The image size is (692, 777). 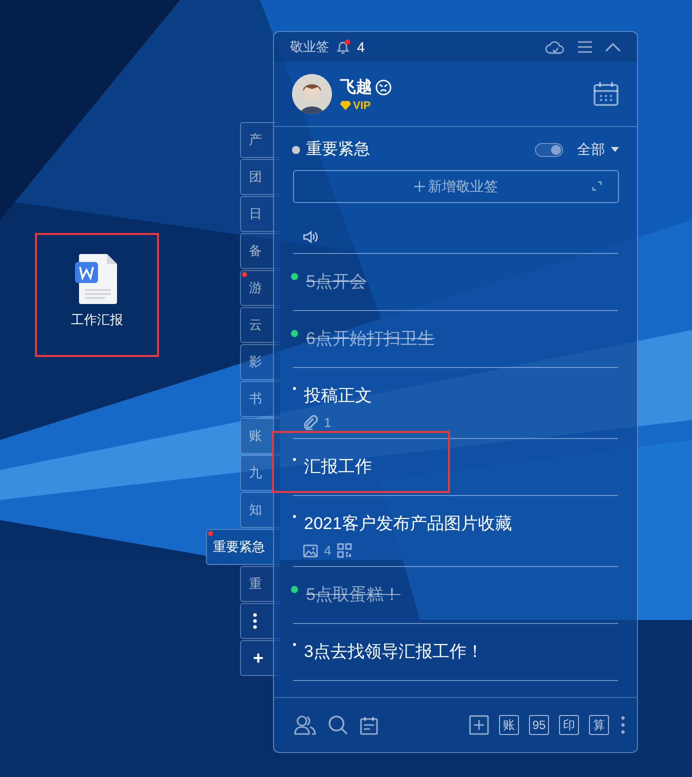 I want to click on add-note-button: 新增敬业签, so click(x=456, y=186).